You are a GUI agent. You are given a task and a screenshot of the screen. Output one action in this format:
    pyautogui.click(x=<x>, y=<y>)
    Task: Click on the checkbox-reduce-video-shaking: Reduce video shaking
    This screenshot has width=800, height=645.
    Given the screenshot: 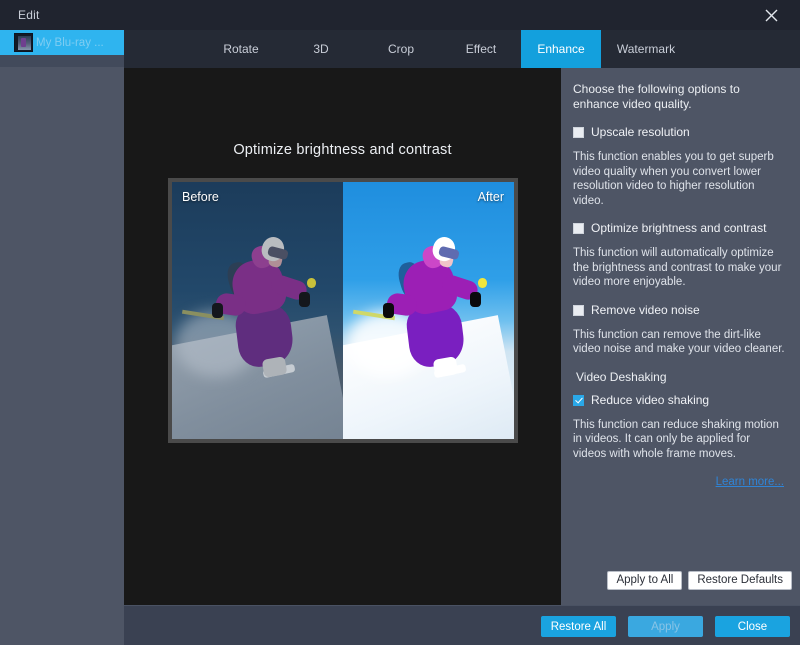 What is the action you would take?
    pyautogui.click(x=679, y=400)
    